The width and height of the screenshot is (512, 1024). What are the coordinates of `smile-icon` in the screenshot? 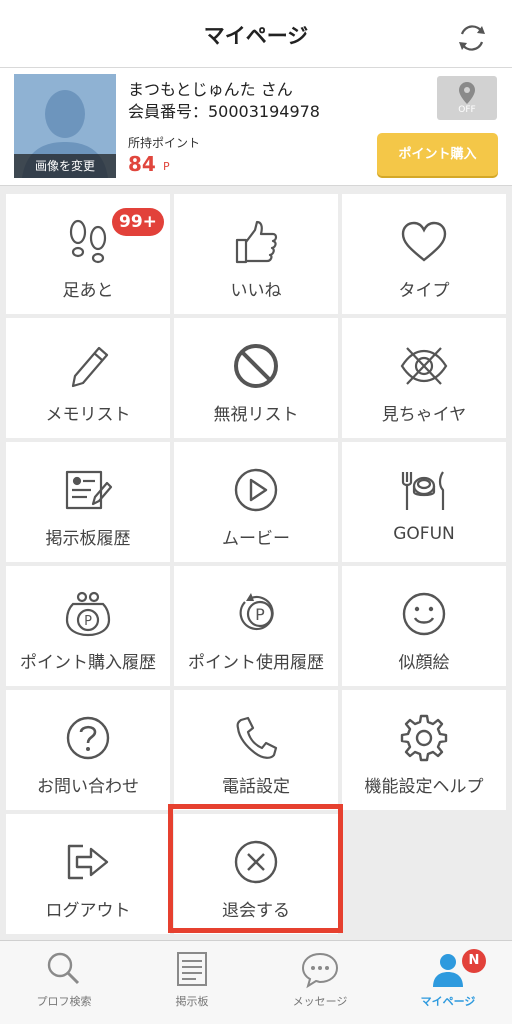 It's located at (424, 614).